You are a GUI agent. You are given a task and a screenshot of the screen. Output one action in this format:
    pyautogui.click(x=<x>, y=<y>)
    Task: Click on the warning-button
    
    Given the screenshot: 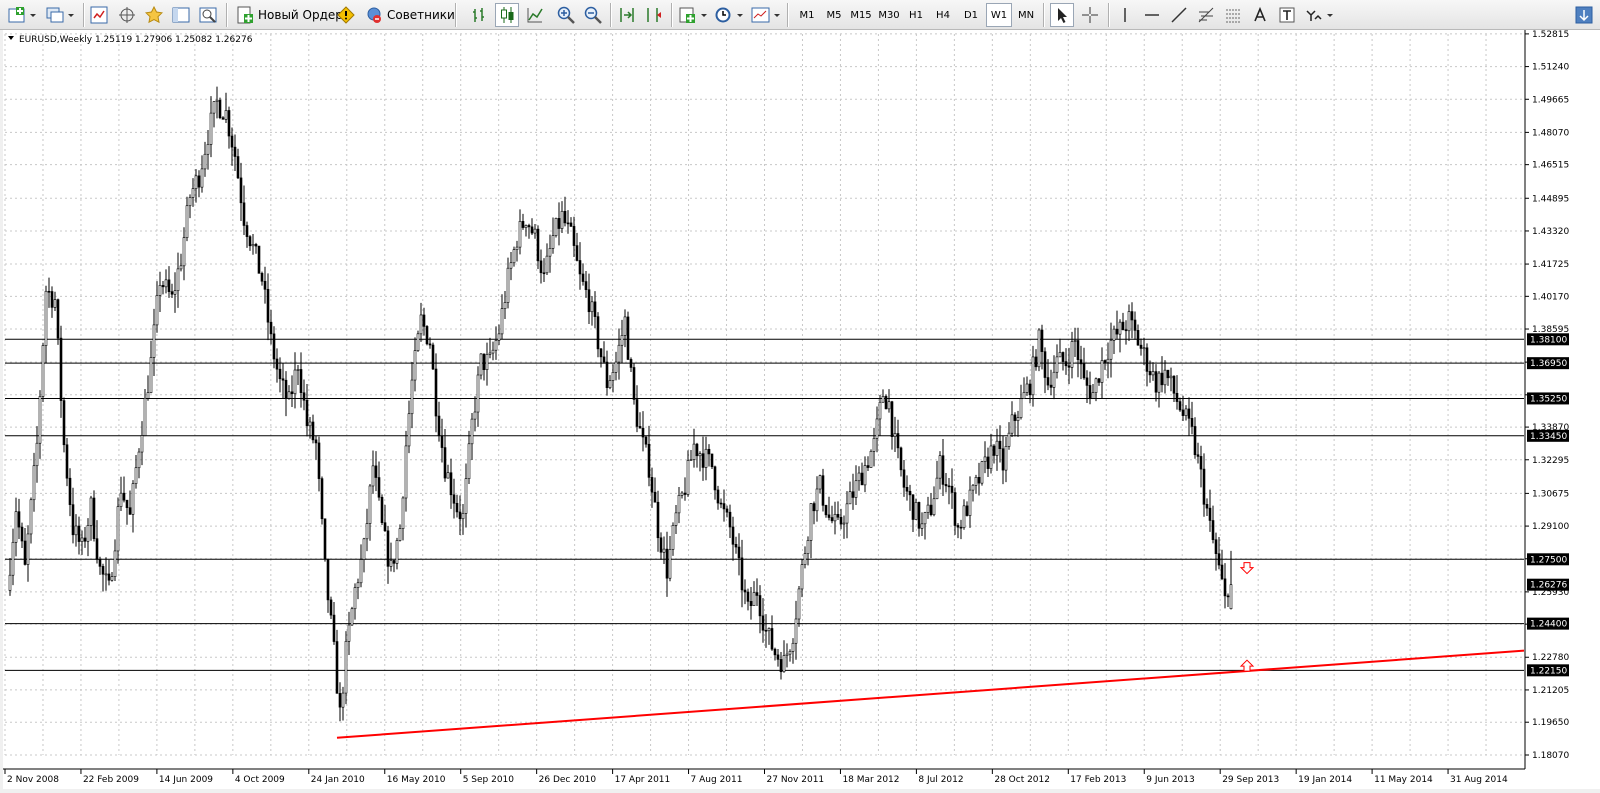 What is the action you would take?
    pyautogui.click(x=346, y=15)
    